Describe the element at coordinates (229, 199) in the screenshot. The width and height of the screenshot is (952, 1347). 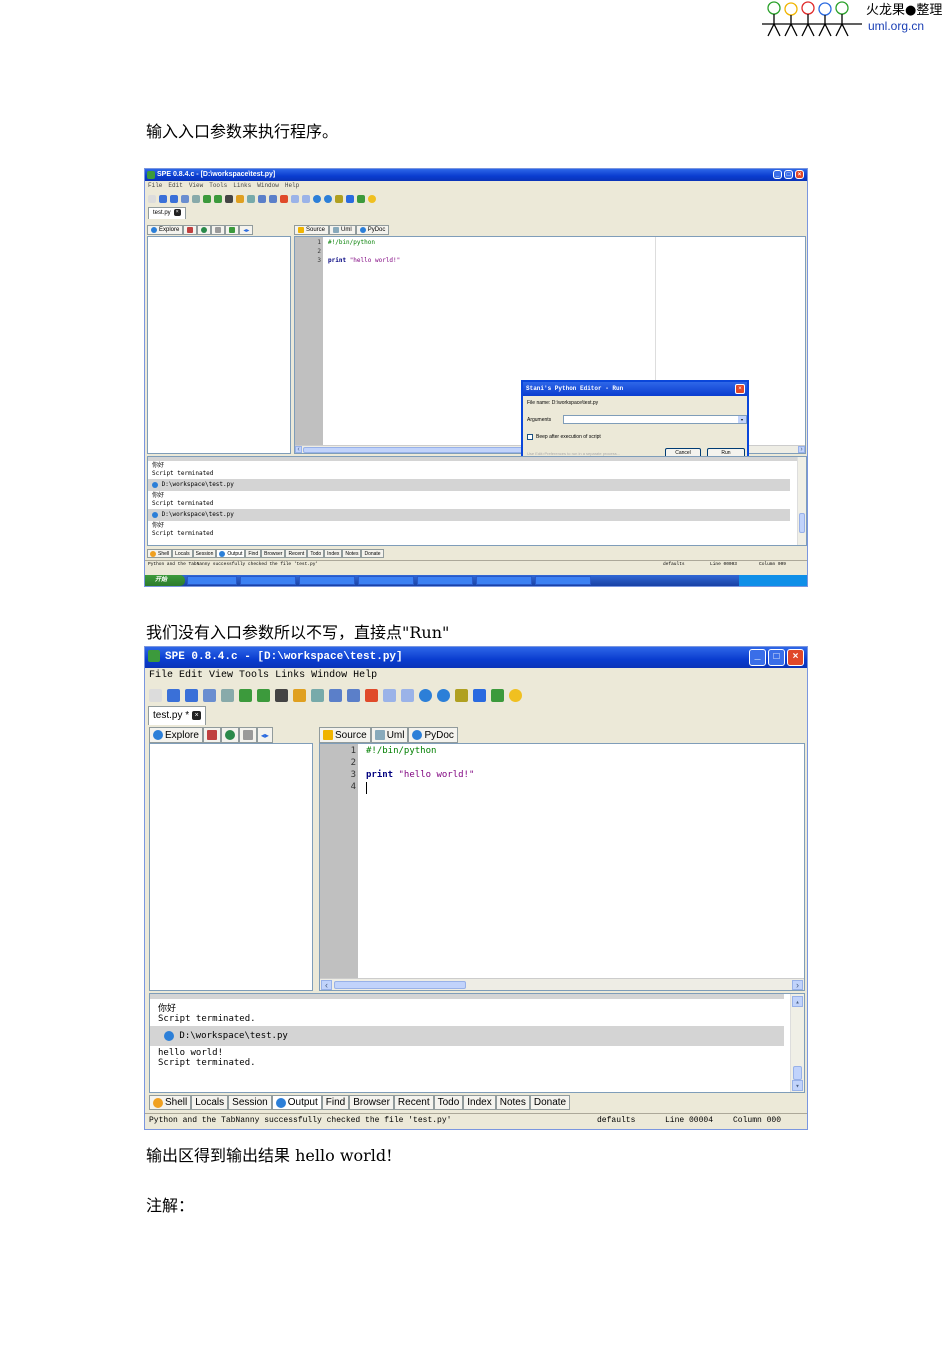
I see `find-icon` at that location.